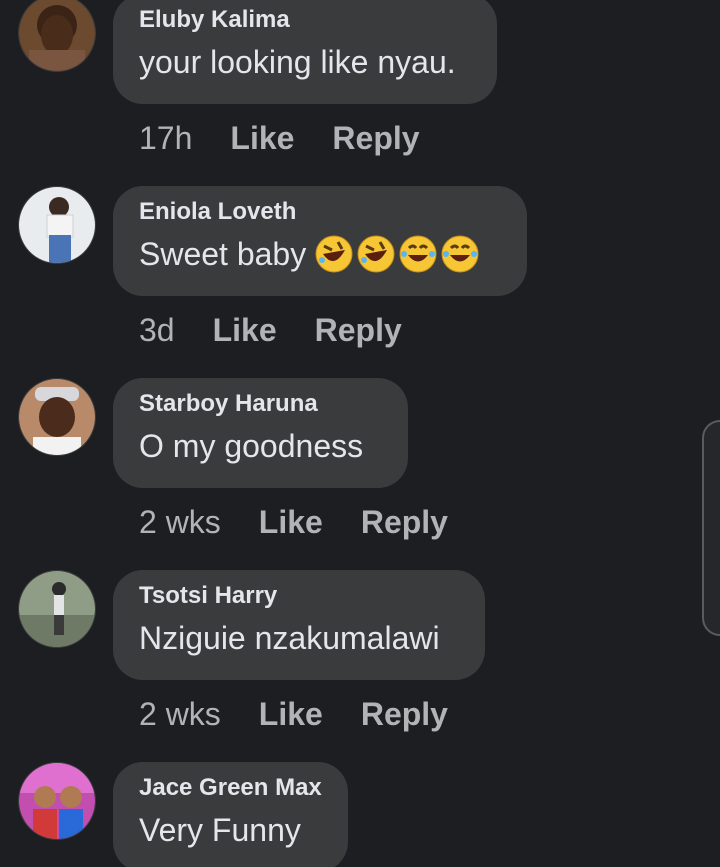  What do you see at coordinates (251, 446) in the screenshot?
I see `comment-text: O my goodness` at bounding box center [251, 446].